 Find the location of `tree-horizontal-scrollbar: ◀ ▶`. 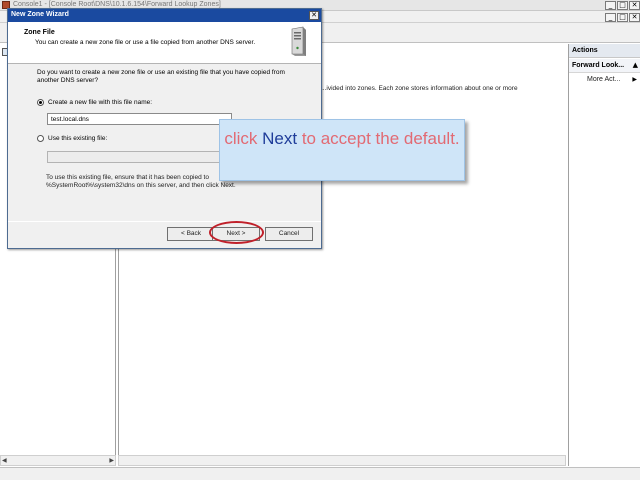

tree-horizontal-scrollbar: ◀ ▶ is located at coordinates (58, 460).